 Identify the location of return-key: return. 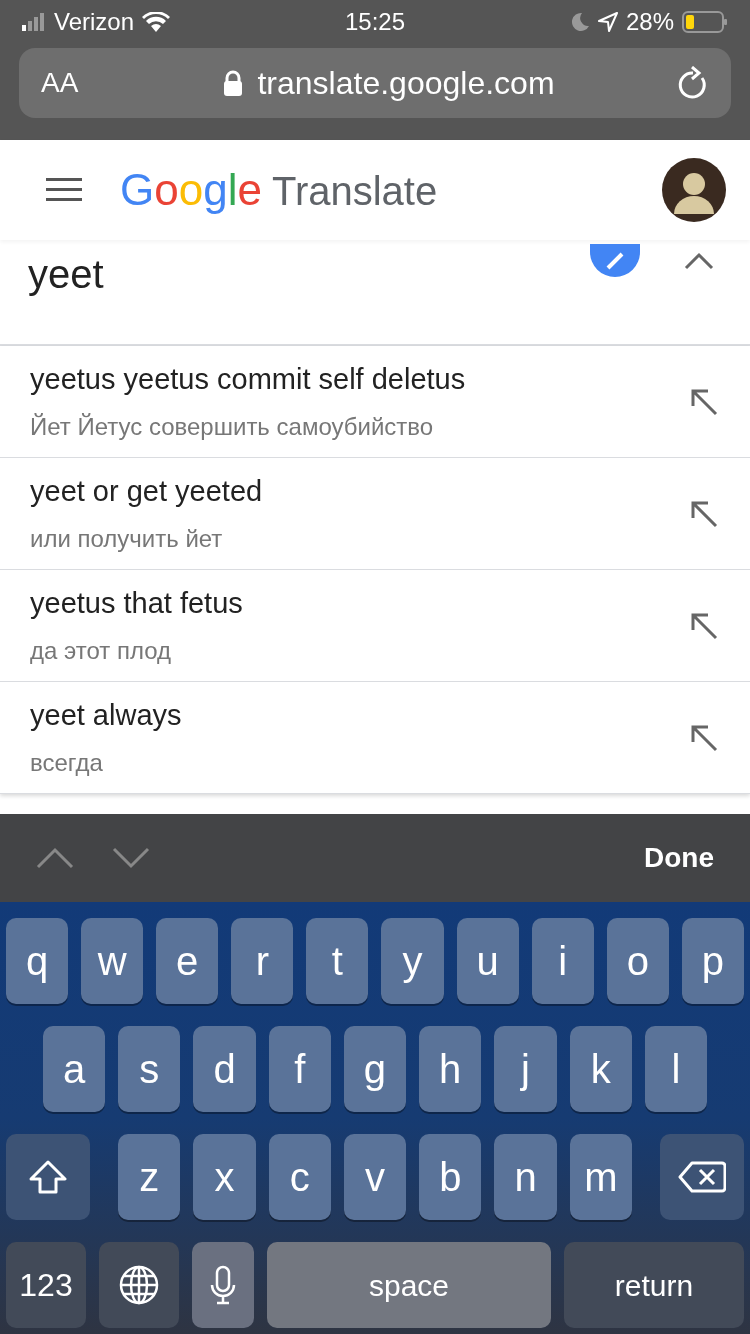
(654, 1285).